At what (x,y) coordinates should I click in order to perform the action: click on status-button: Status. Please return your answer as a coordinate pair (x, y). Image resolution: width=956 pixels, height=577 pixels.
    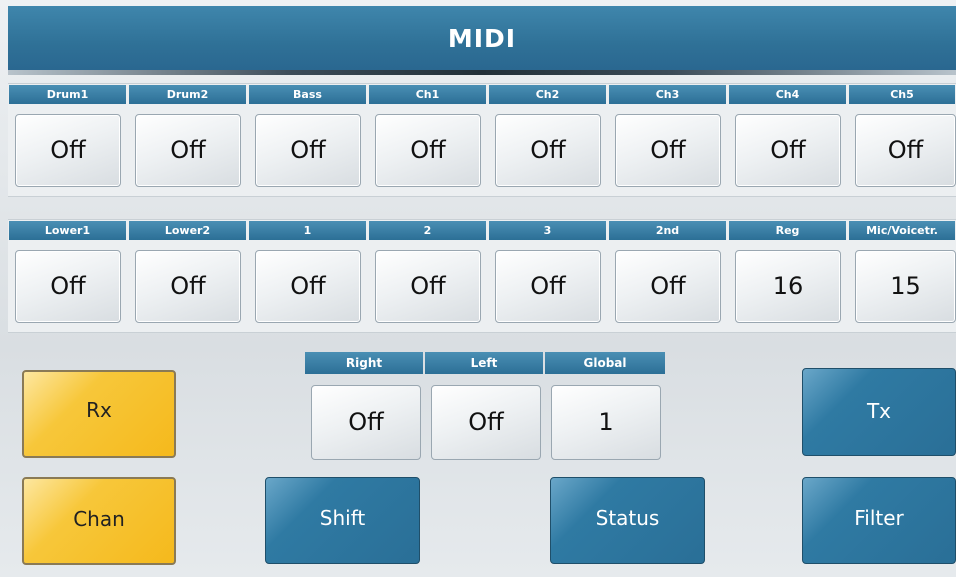
    Looking at the image, I should click on (627, 520).